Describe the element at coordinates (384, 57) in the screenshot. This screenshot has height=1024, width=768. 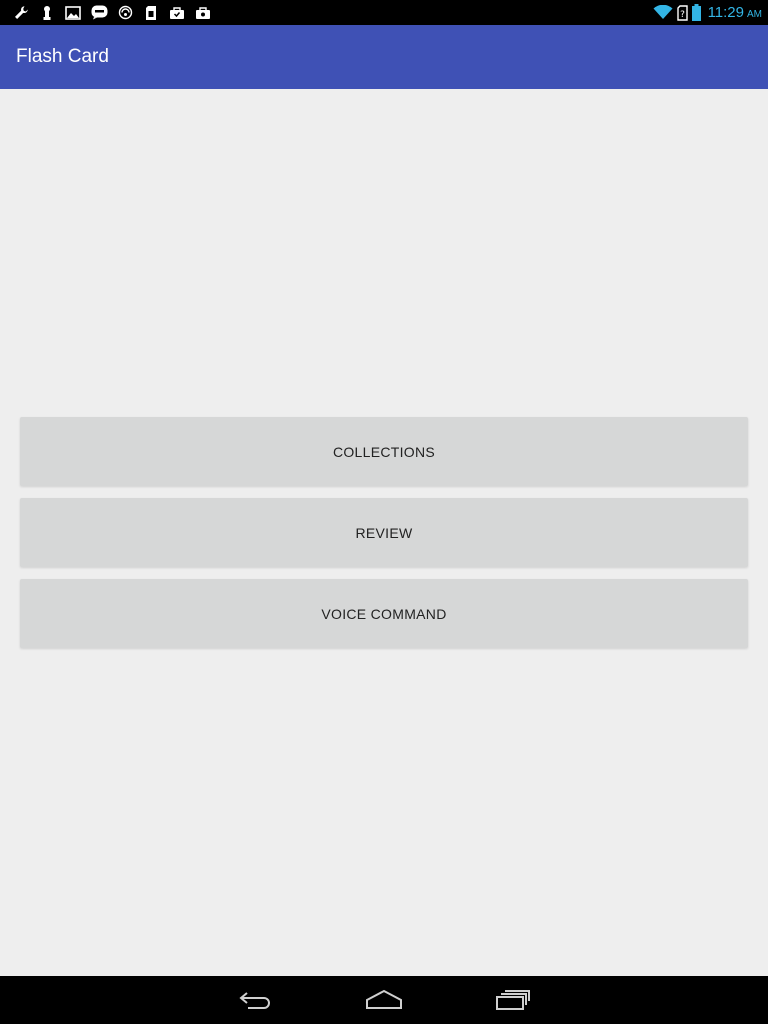
I see `app-bar: Flash Card` at that location.